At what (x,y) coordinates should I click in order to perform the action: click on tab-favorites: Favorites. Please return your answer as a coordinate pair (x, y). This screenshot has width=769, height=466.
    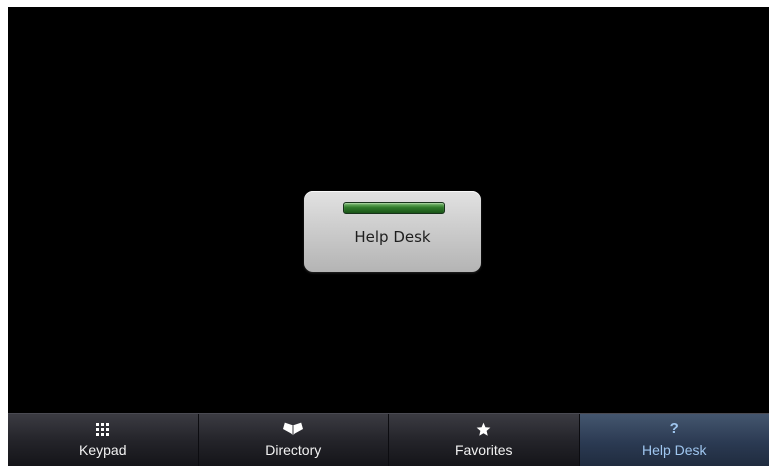
    Looking at the image, I should click on (484, 440).